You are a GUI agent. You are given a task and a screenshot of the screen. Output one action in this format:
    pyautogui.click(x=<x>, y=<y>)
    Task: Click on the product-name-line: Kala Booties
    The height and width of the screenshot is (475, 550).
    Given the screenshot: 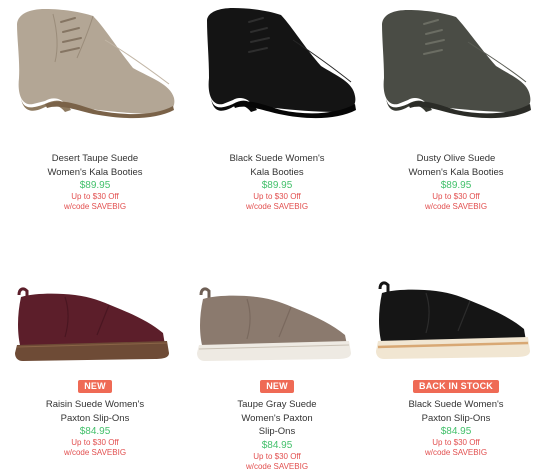 What is the action you would take?
    pyautogui.click(x=277, y=172)
    